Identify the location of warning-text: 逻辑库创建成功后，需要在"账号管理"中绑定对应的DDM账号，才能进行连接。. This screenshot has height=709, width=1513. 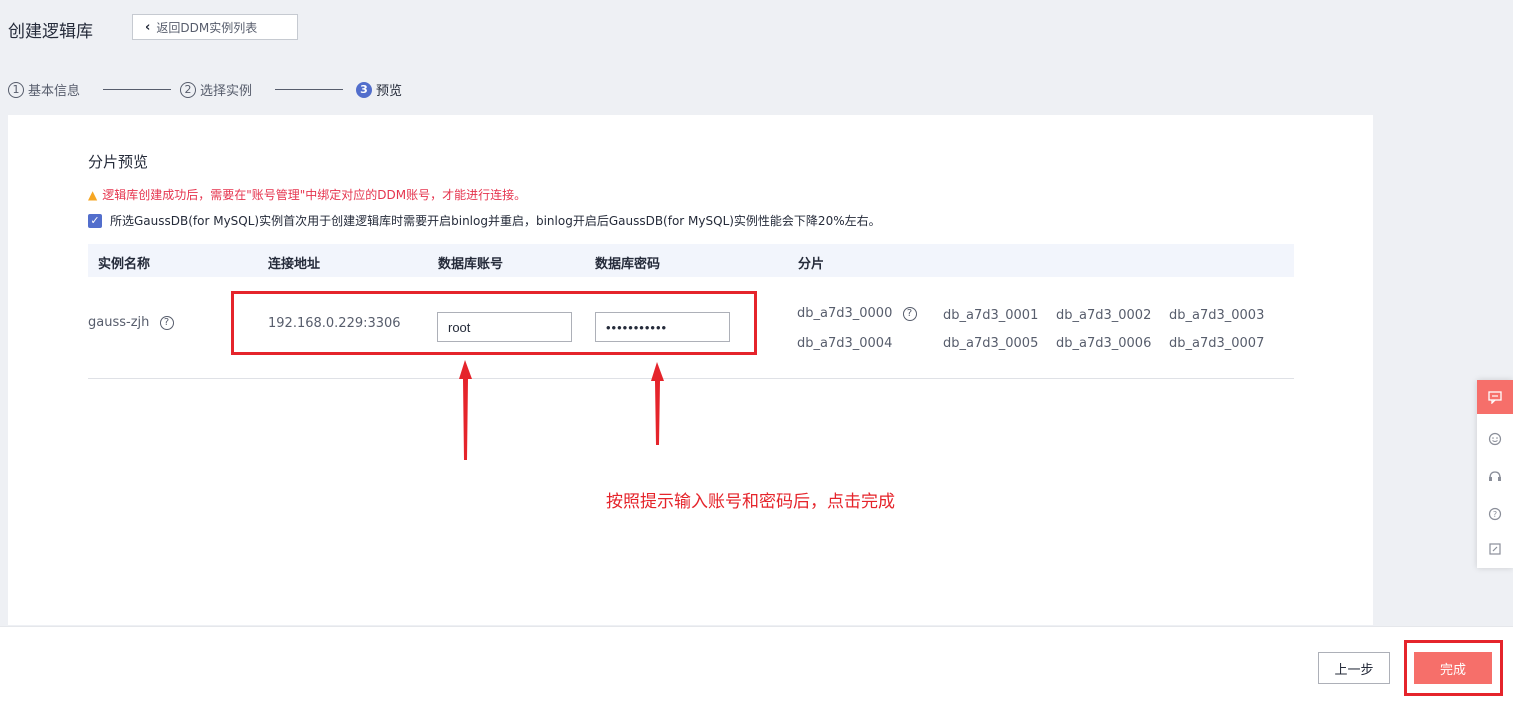
(314, 195).